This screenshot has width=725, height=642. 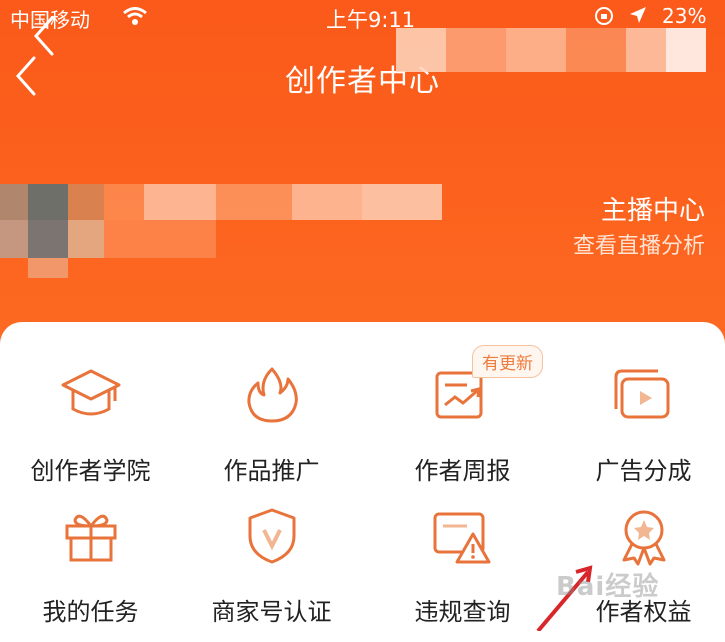 What do you see at coordinates (641, 394) in the screenshot?
I see `ad-play-icon` at bounding box center [641, 394].